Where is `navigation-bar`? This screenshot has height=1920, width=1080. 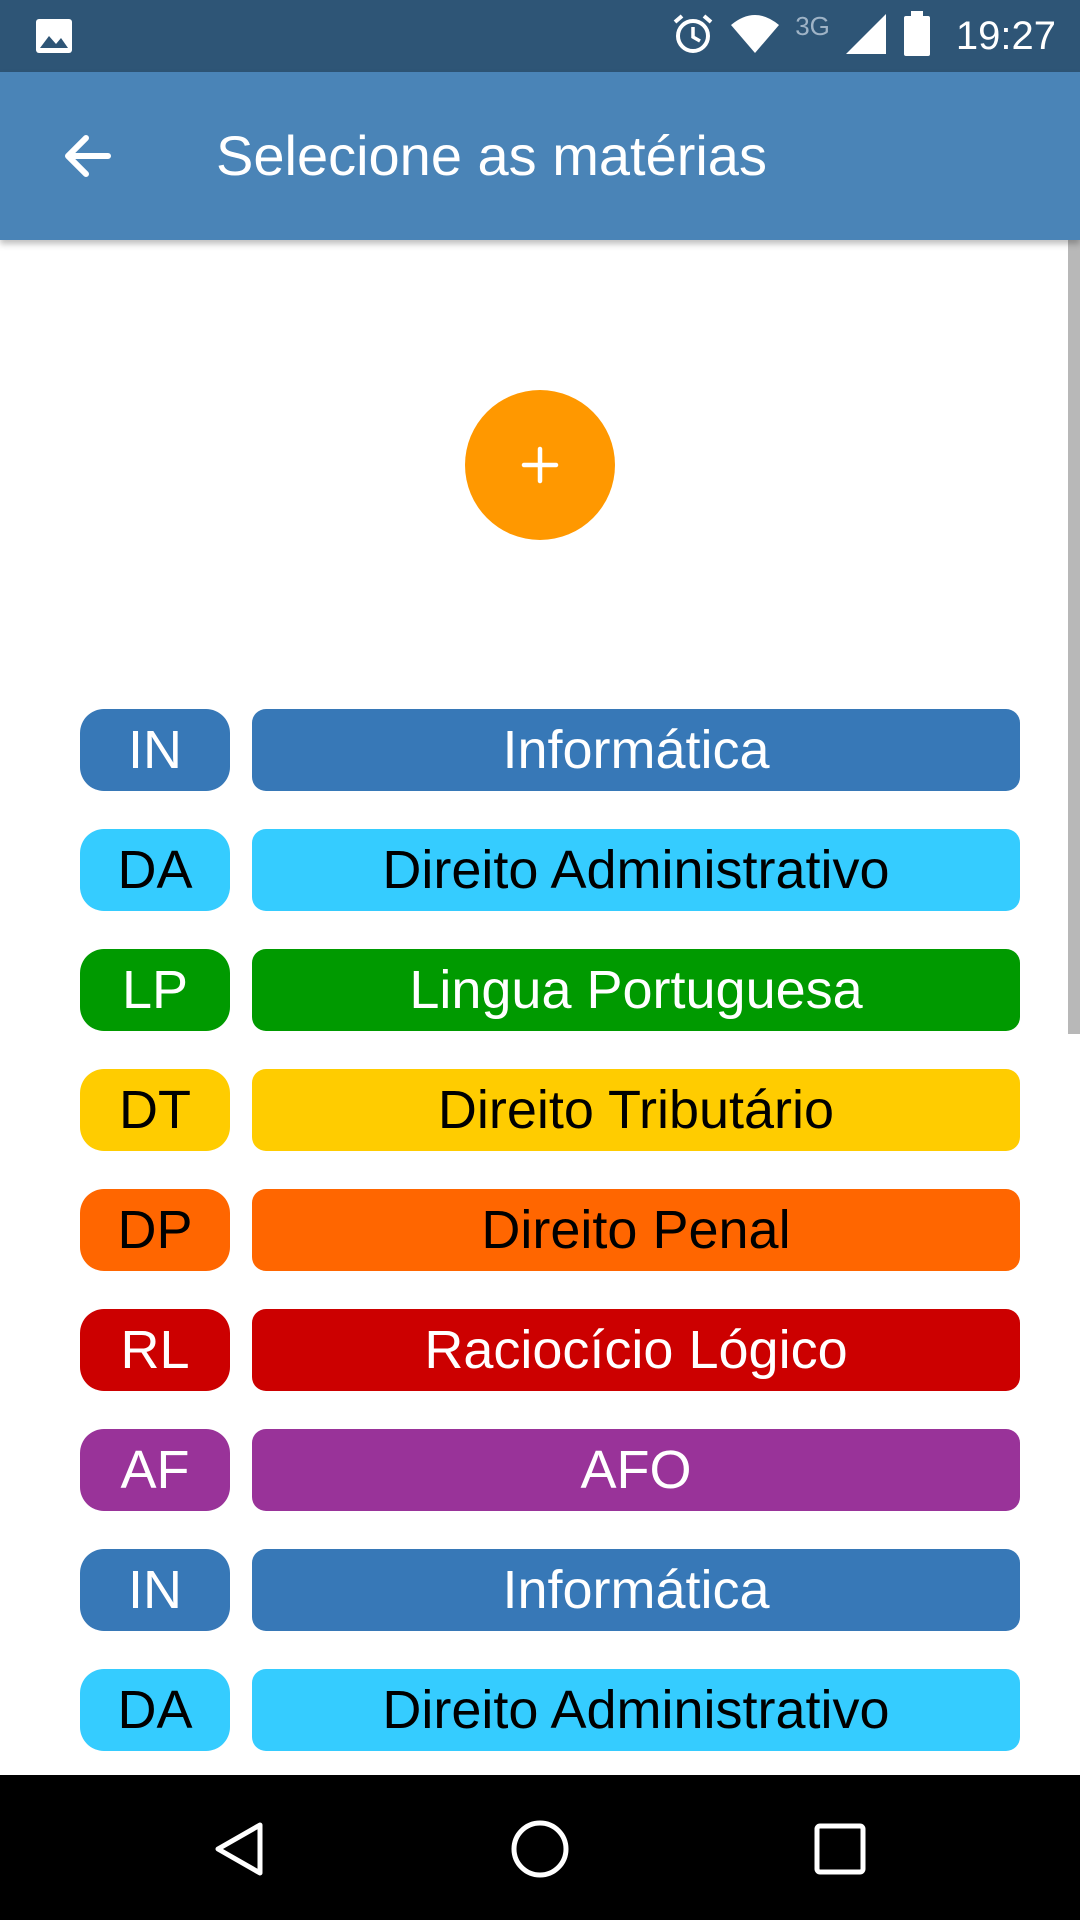
navigation-bar is located at coordinates (540, 1847).